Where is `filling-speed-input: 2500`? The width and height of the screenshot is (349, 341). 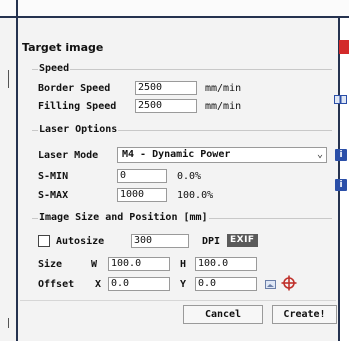
filling-speed-input: 2500 is located at coordinates (166, 106).